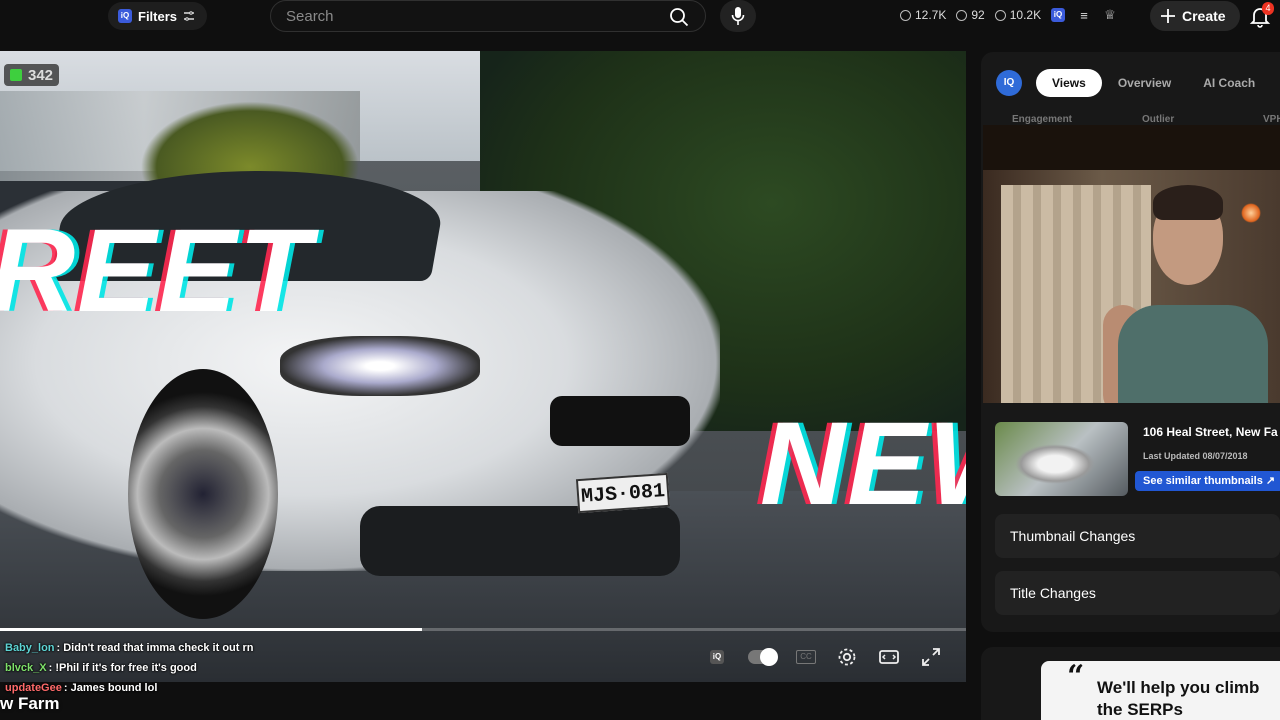 The width and height of the screenshot is (1280, 720). I want to click on streamer-hair, so click(1188, 202).